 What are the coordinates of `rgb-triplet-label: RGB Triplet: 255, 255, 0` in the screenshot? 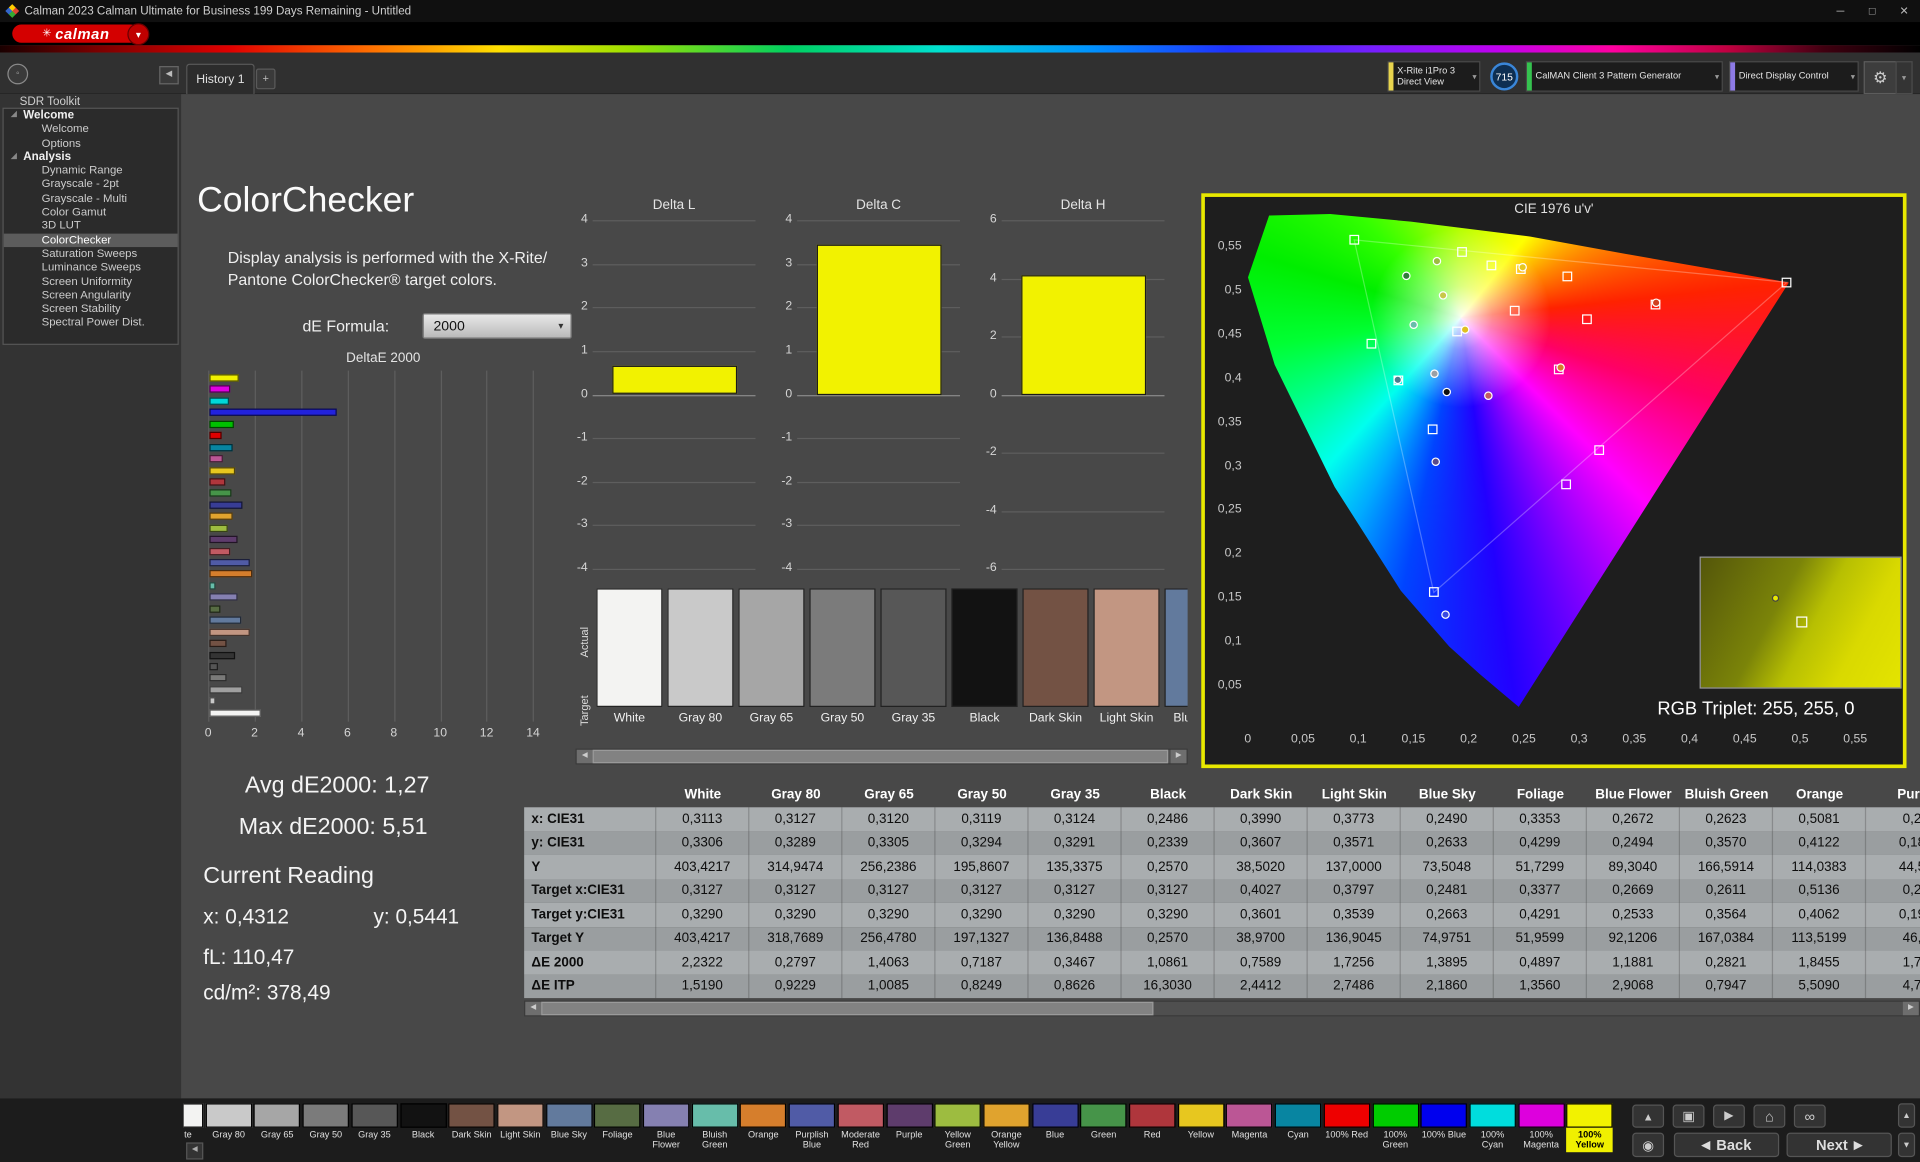 It's located at (1756, 709).